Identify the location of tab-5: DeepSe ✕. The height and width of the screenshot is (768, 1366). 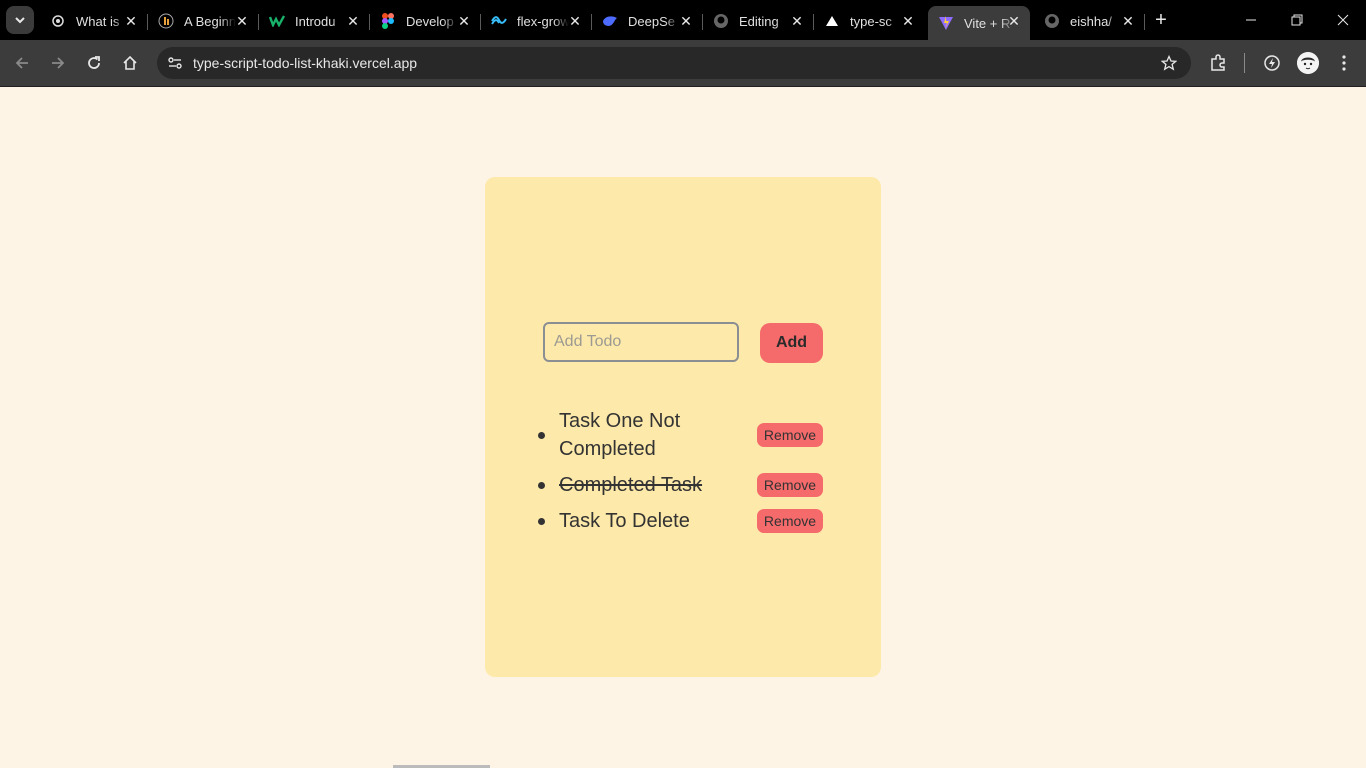
(647, 21).